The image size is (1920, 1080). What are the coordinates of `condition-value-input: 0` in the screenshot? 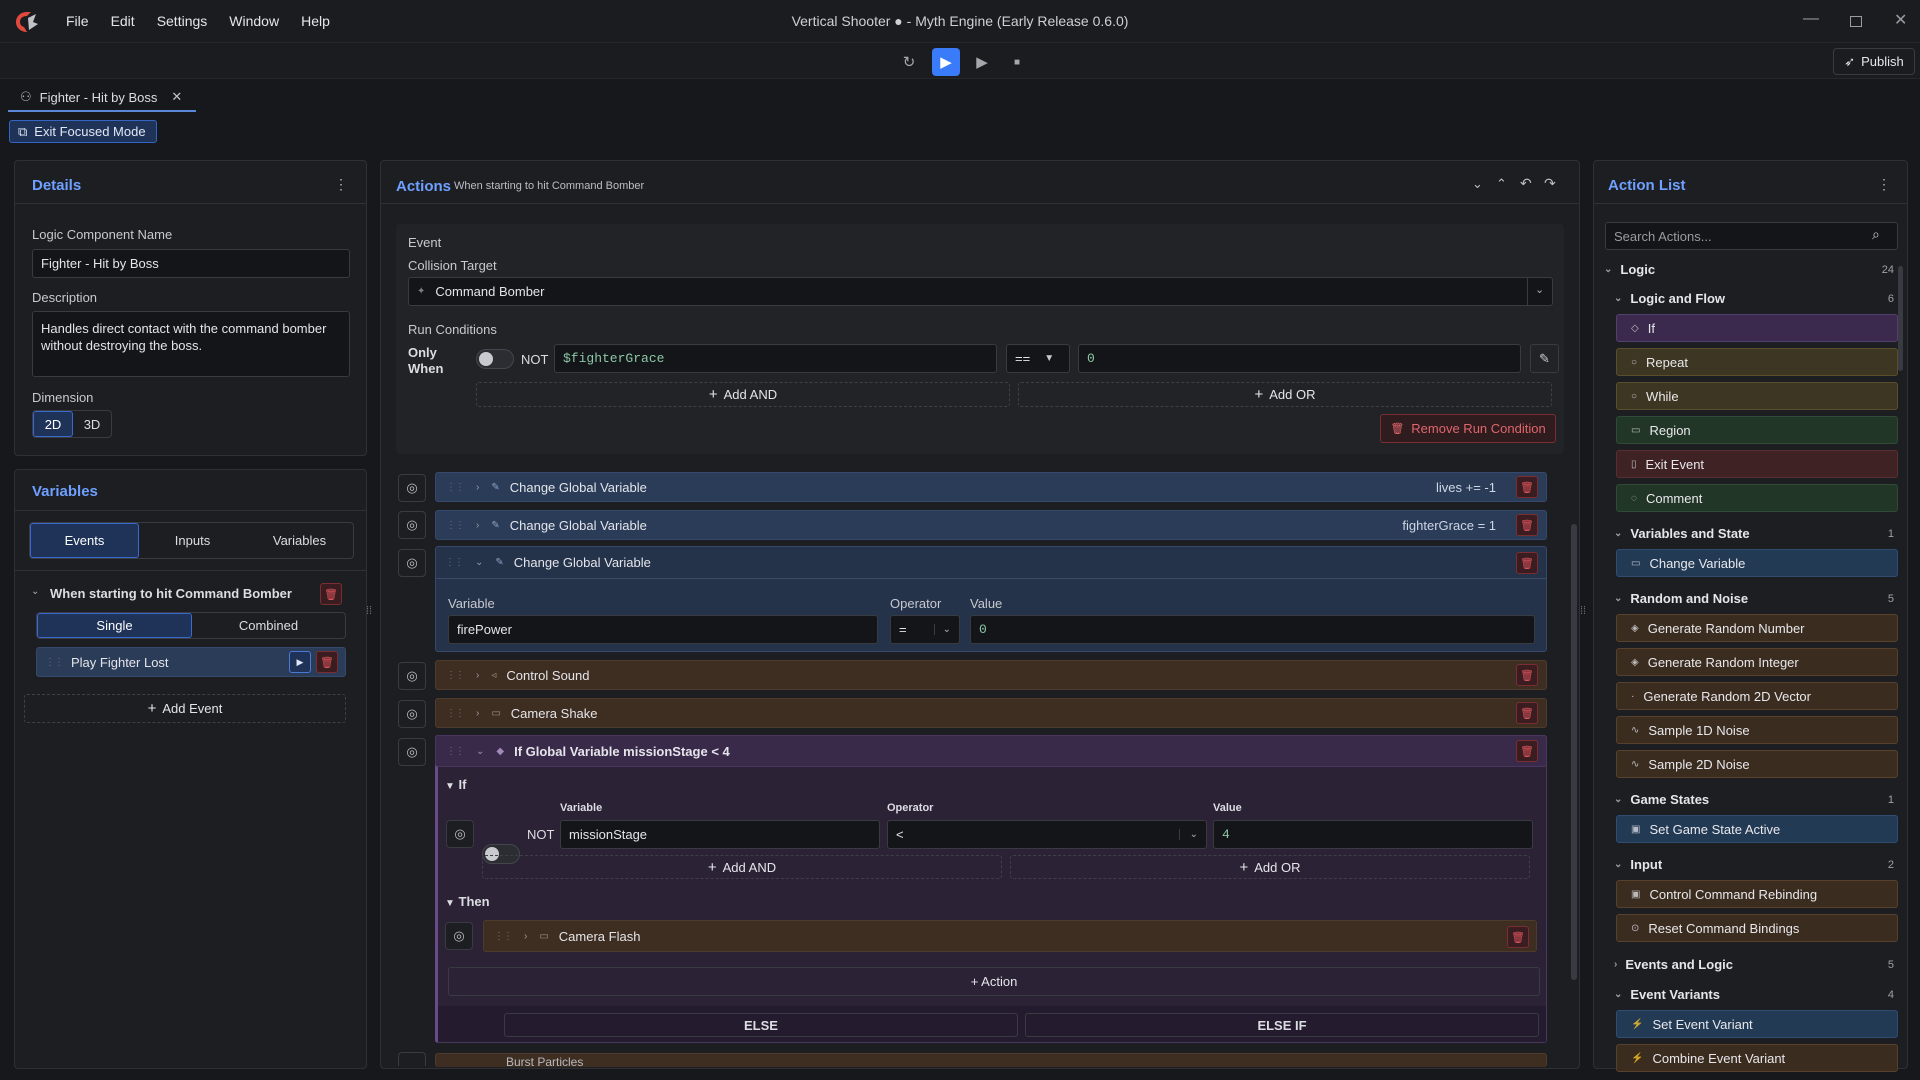 It's located at (1299, 358).